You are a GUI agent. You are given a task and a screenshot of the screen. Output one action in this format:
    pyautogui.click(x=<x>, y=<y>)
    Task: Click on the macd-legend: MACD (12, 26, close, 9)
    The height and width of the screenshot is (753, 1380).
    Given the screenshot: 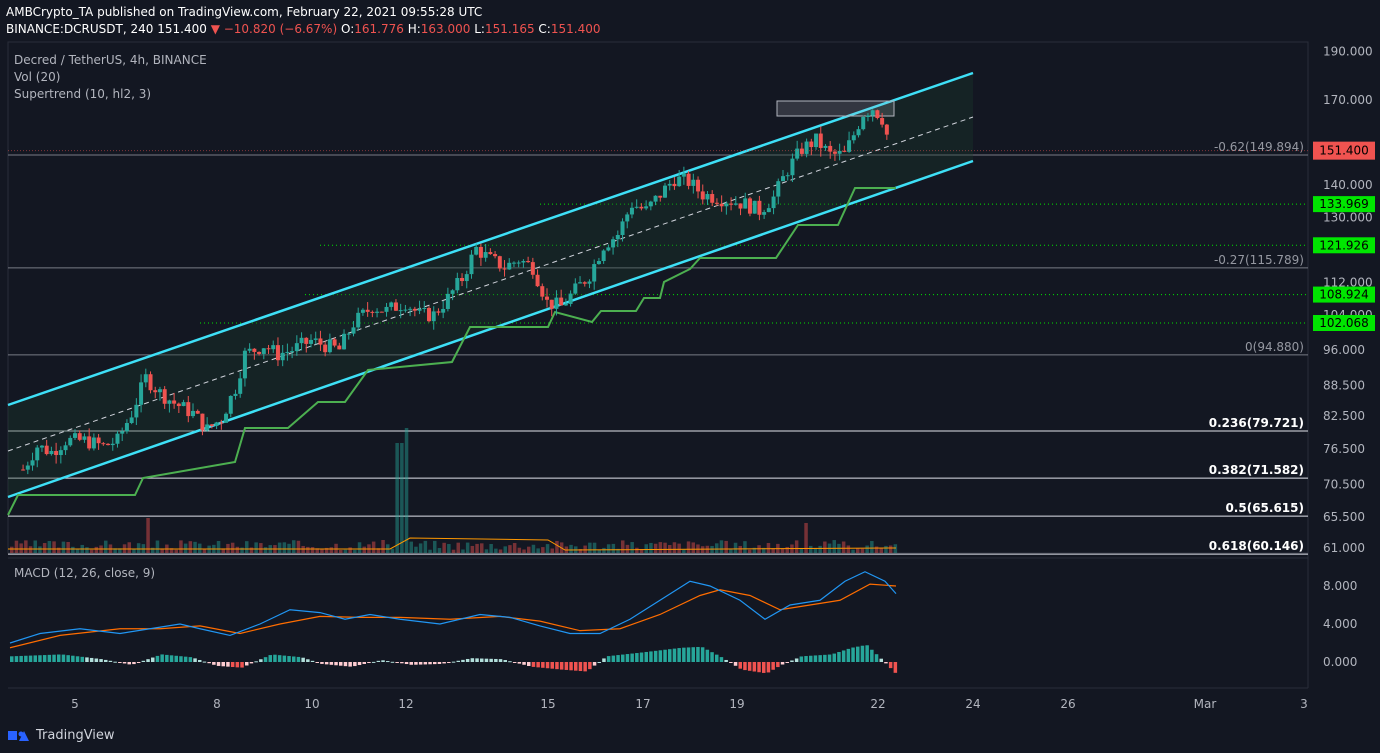 What is the action you would take?
    pyautogui.click(x=84, y=573)
    